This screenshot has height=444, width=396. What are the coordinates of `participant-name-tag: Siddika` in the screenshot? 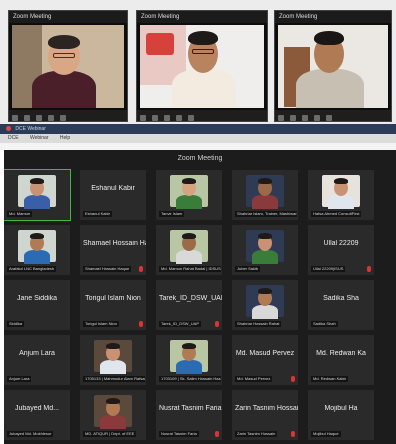 It's located at (16, 324).